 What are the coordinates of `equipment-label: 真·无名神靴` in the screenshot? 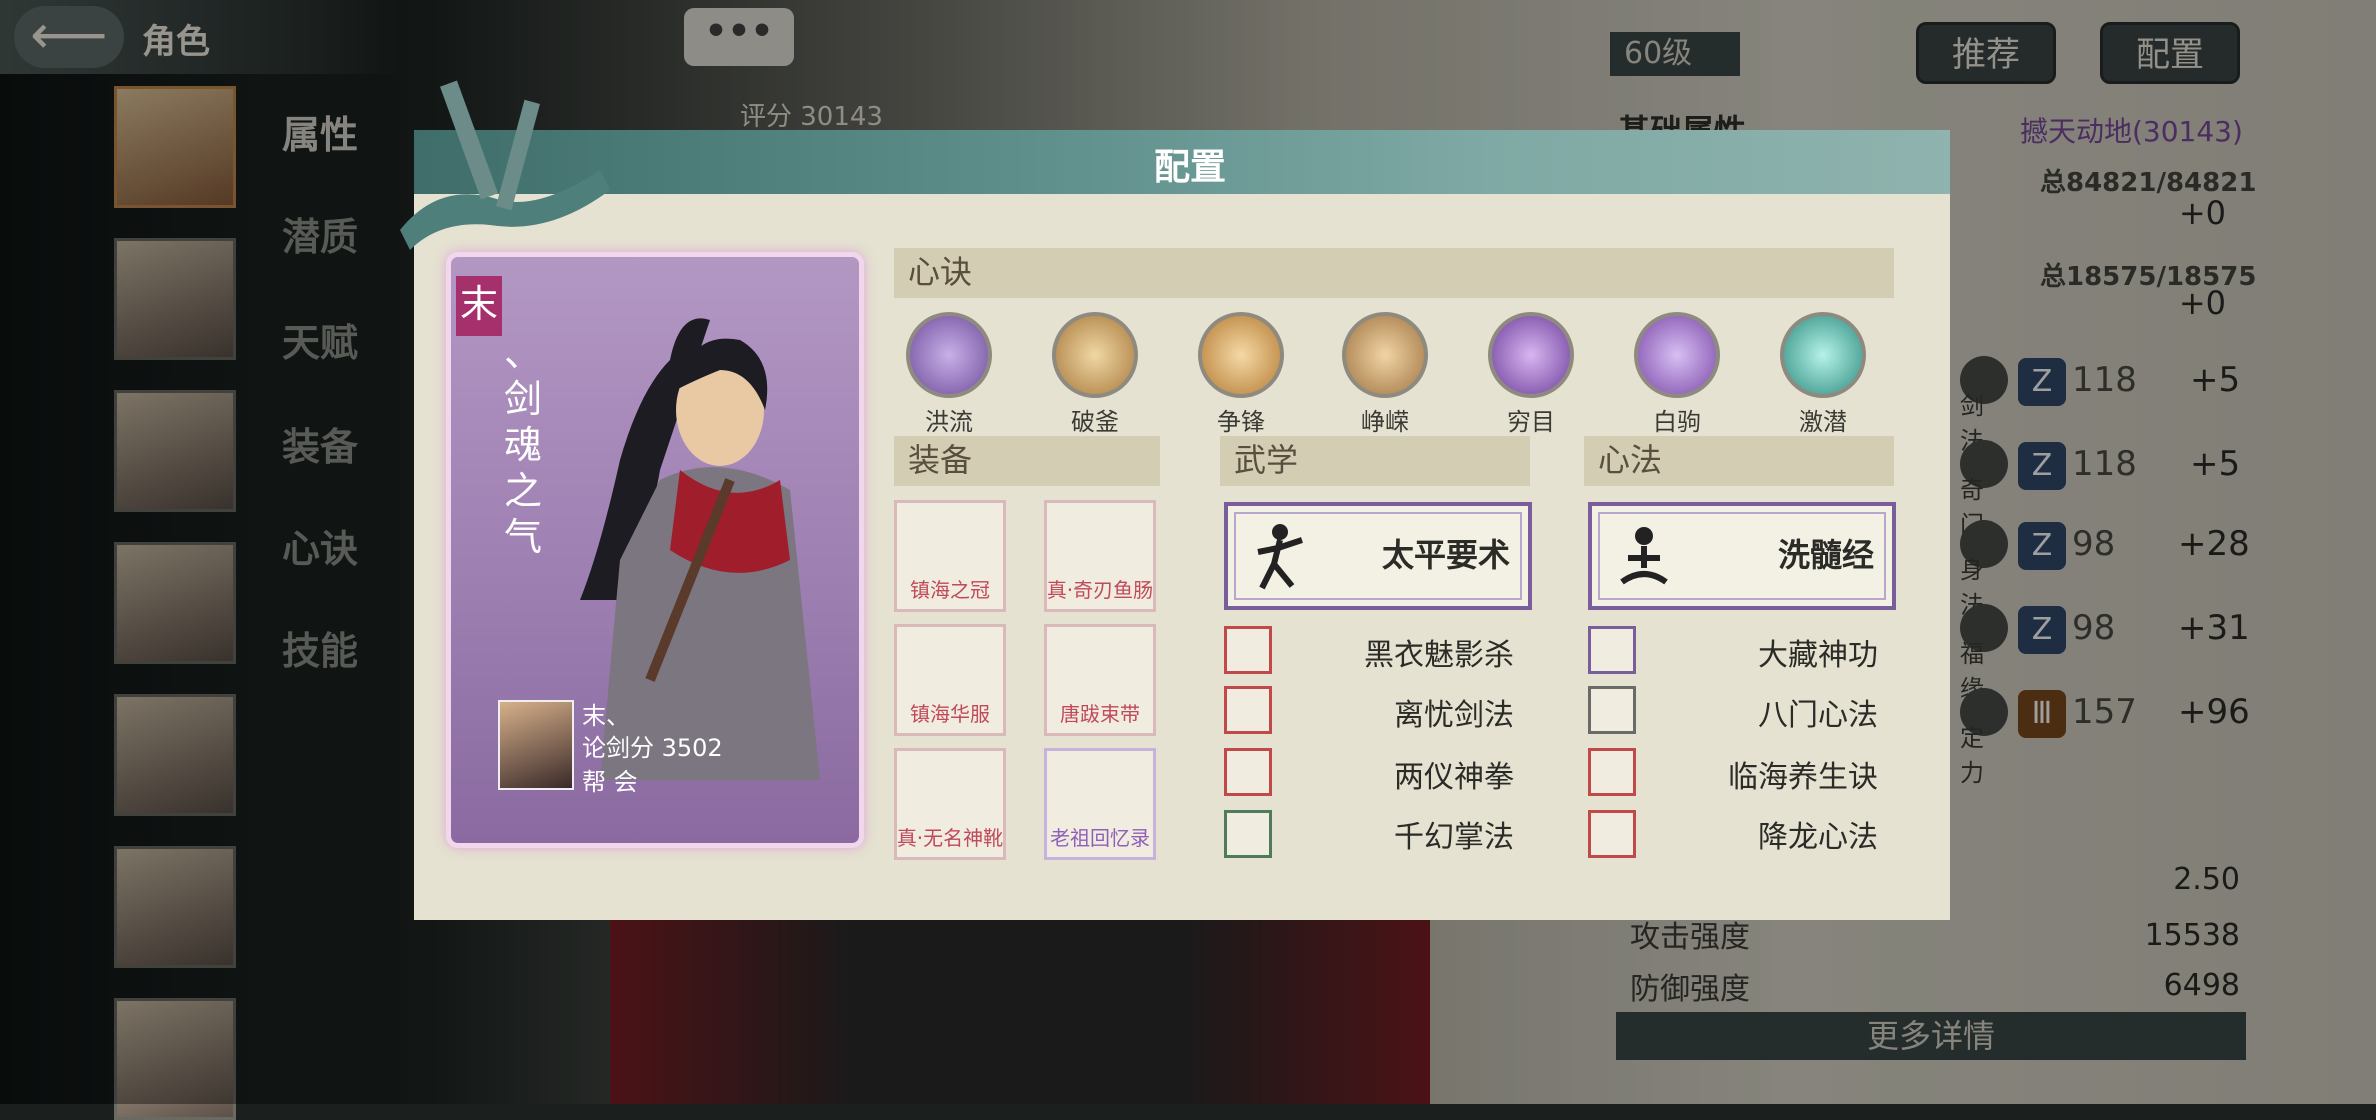 It's located at (950, 838).